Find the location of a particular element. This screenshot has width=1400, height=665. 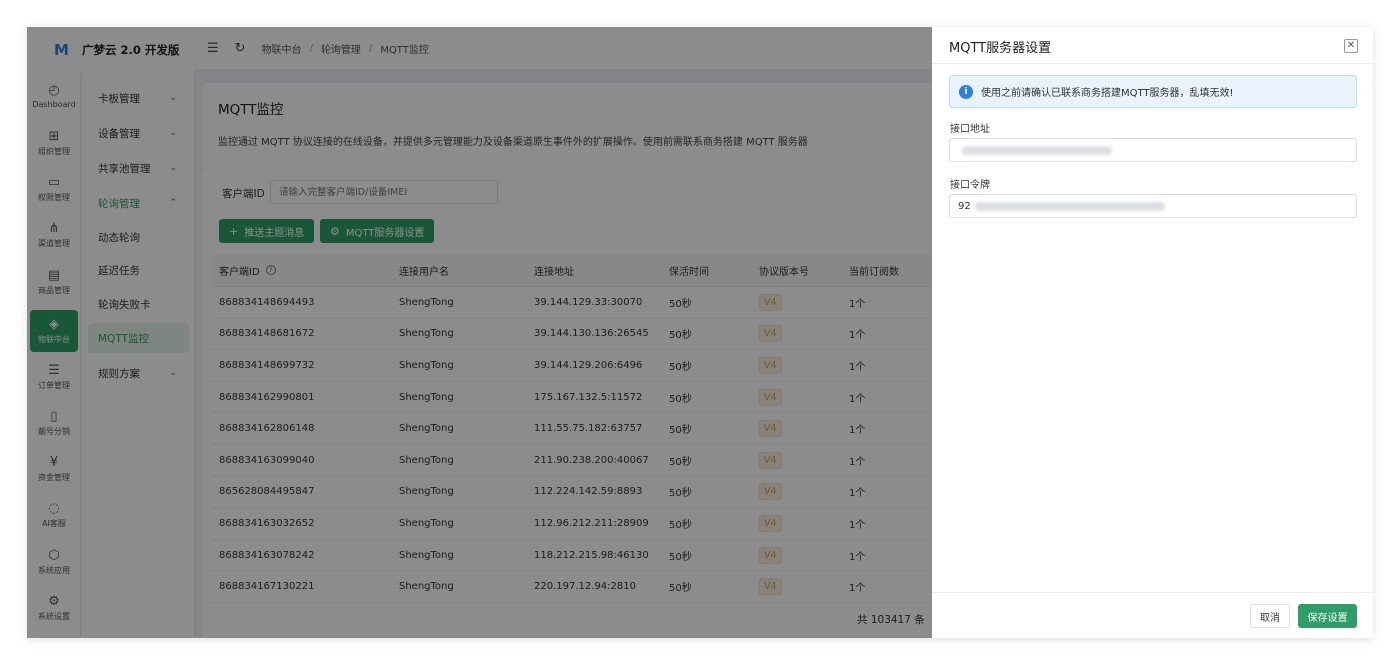

address-label: 接口地址 is located at coordinates (970, 129).